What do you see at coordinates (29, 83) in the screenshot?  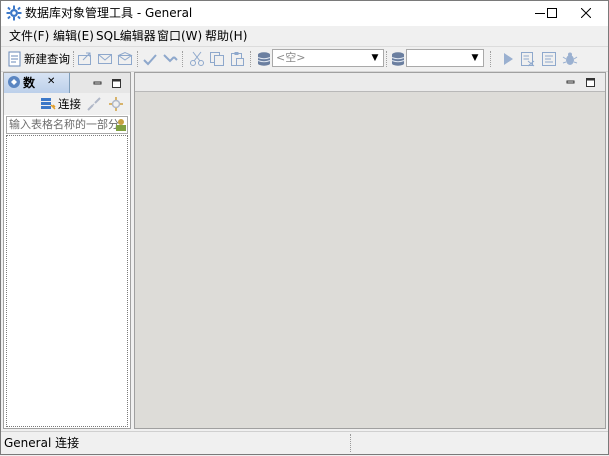 I see `tab-label: 数` at bounding box center [29, 83].